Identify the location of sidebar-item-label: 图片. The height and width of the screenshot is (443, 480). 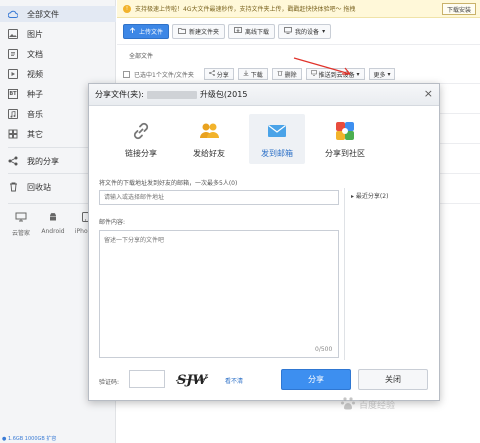
(35, 34).